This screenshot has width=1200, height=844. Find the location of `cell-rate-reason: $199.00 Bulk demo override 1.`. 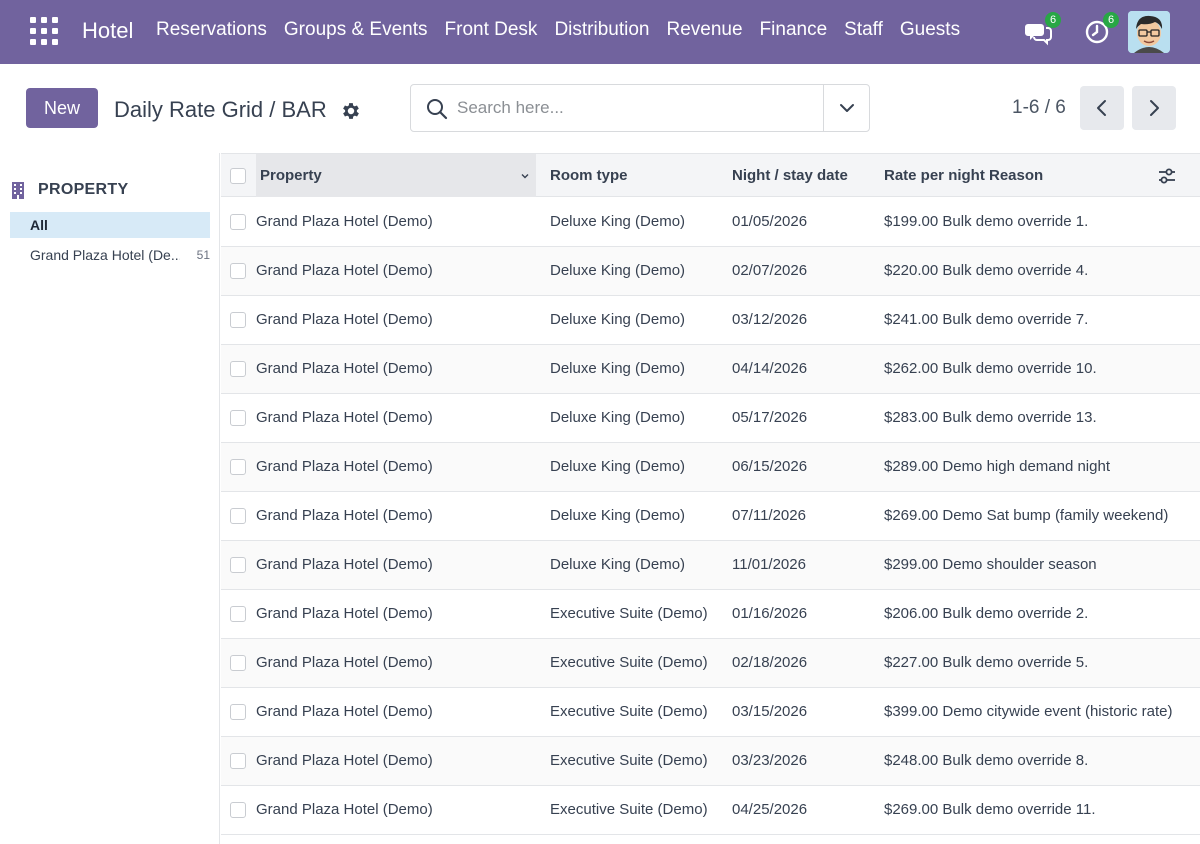

cell-rate-reason: $199.00 Bulk demo override 1. is located at coordinates (986, 221).